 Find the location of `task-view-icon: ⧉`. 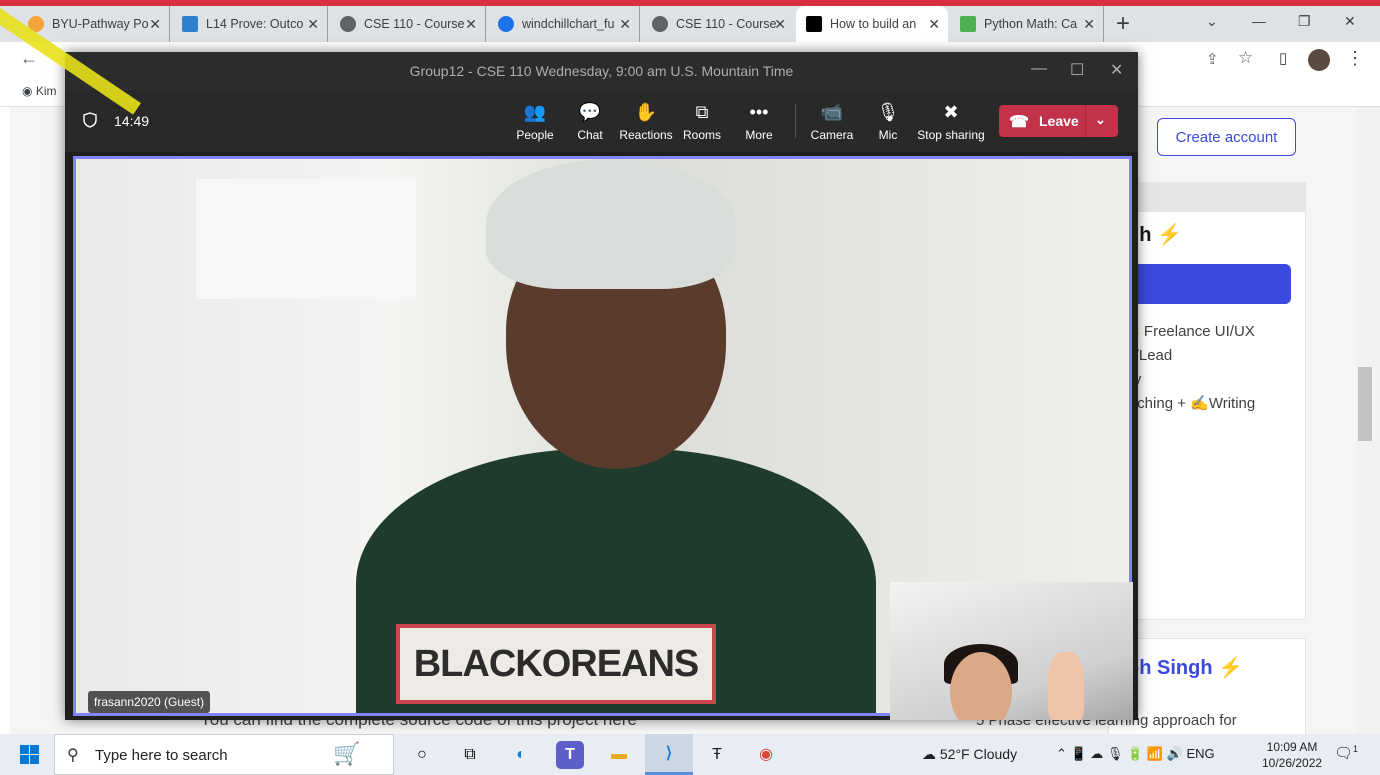

task-view-icon: ⧉ is located at coordinates (470, 755).